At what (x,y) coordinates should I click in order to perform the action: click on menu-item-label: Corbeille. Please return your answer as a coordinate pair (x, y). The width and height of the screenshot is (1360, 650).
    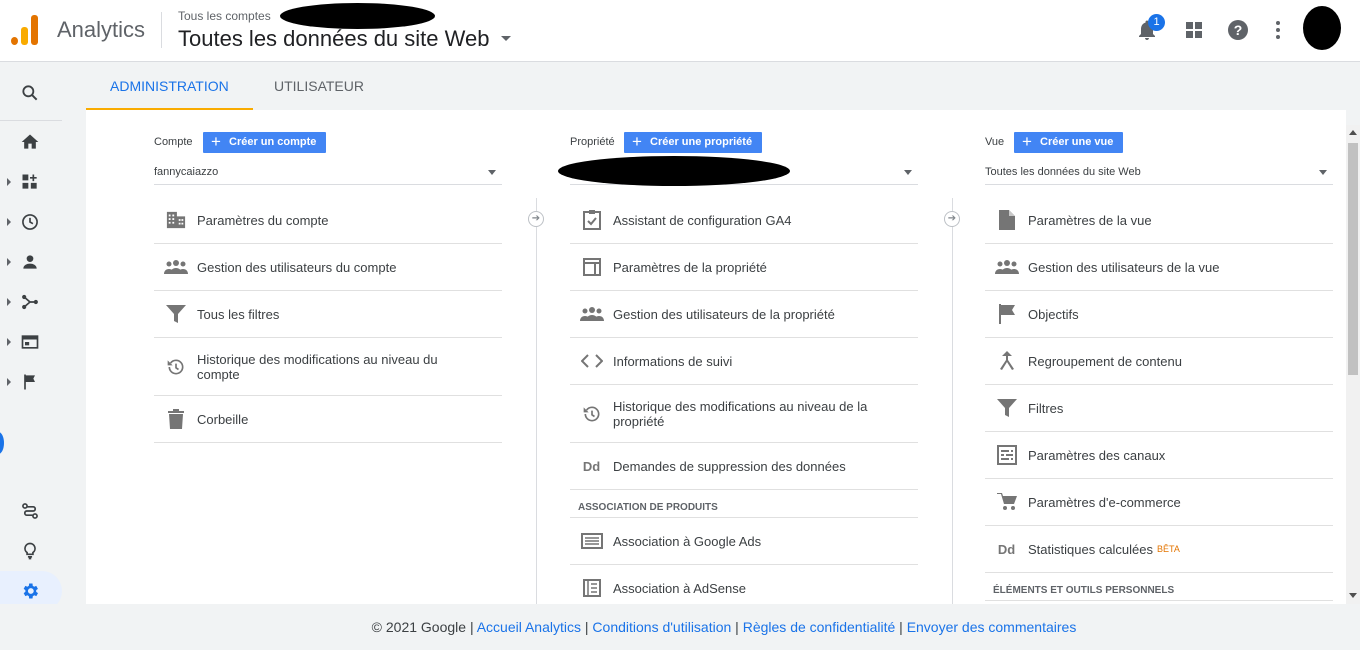
    Looking at the image, I should click on (223, 419).